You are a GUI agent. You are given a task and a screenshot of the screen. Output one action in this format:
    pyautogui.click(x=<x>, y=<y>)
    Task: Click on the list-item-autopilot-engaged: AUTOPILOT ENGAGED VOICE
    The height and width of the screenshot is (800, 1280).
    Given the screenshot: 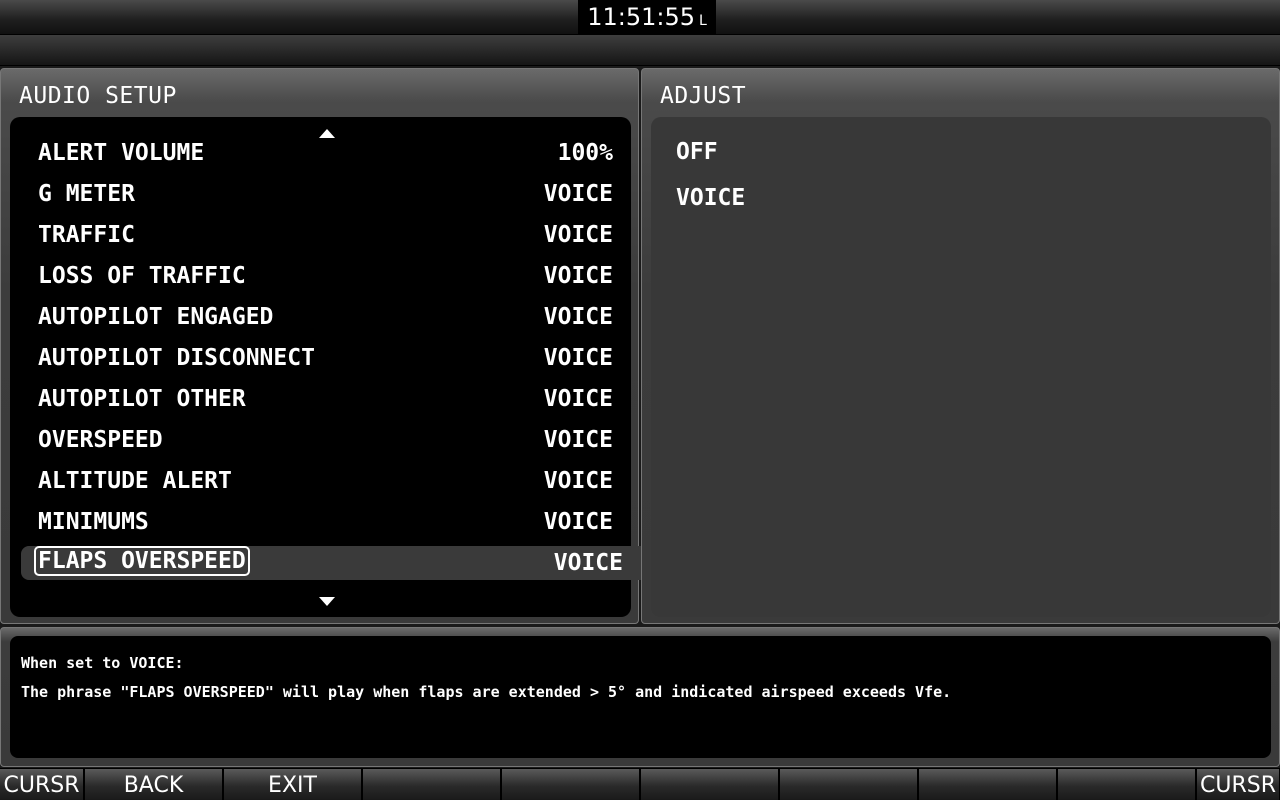 What is the action you would take?
    pyautogui.click(x=320, y=317)
    